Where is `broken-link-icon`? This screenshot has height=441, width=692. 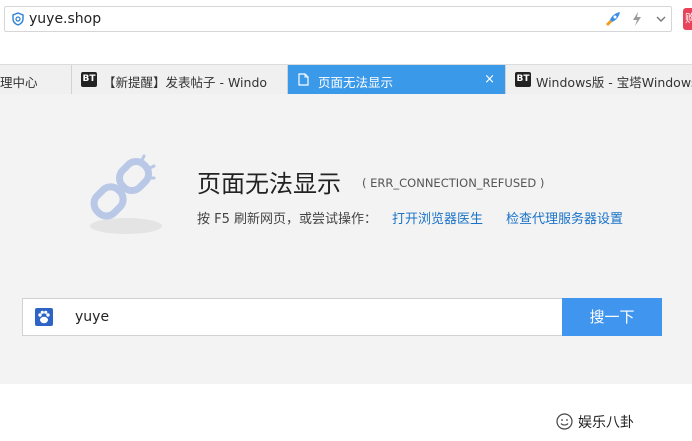 broken-link-icon is located at coordinates (126, 194).